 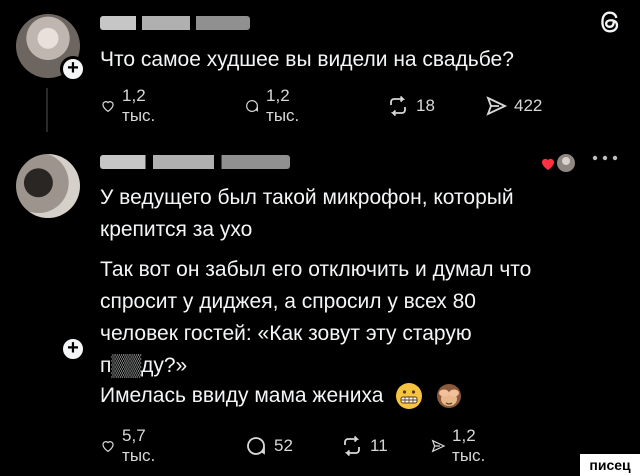 What do you see at coordinates (47, 110) in the screenshot?
I see `thread-connector-line` at bounding box center [47, 110].